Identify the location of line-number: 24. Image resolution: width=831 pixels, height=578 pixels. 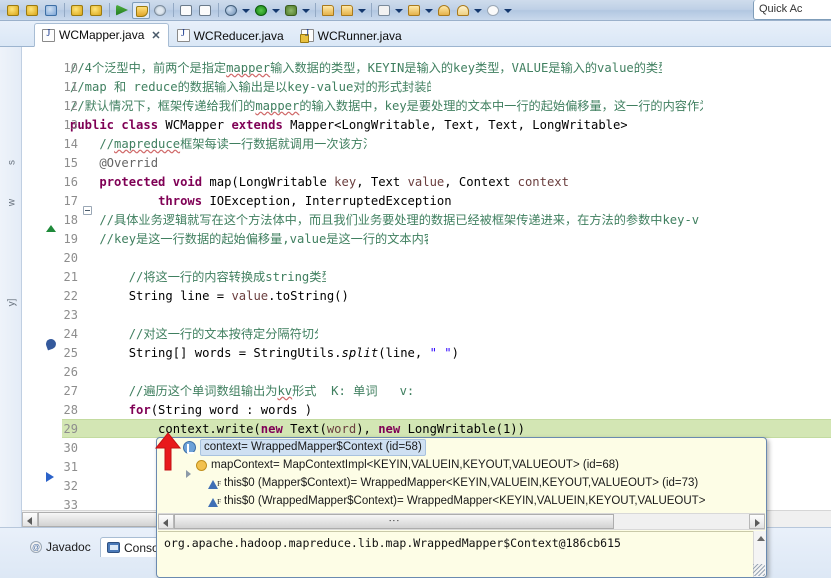
(70, 334).